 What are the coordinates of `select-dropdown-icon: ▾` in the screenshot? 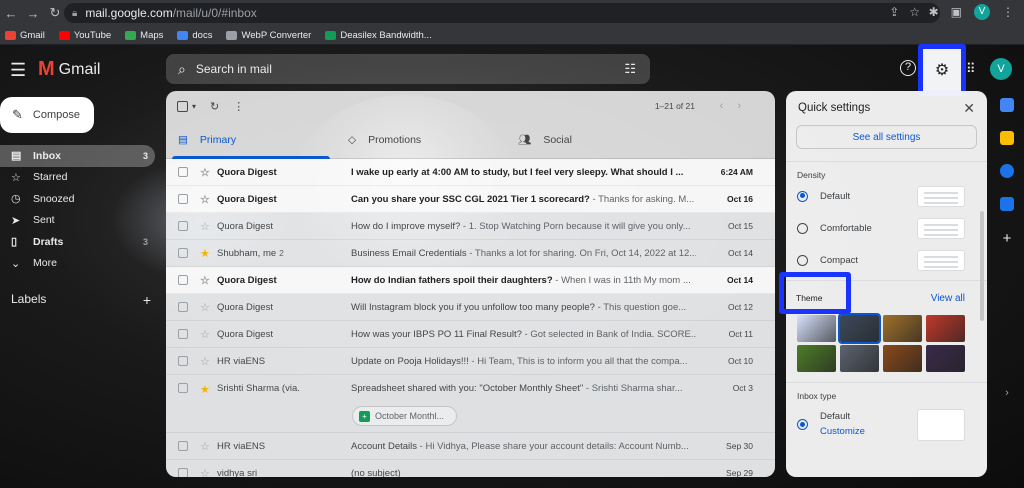 It's located at (194, 106).